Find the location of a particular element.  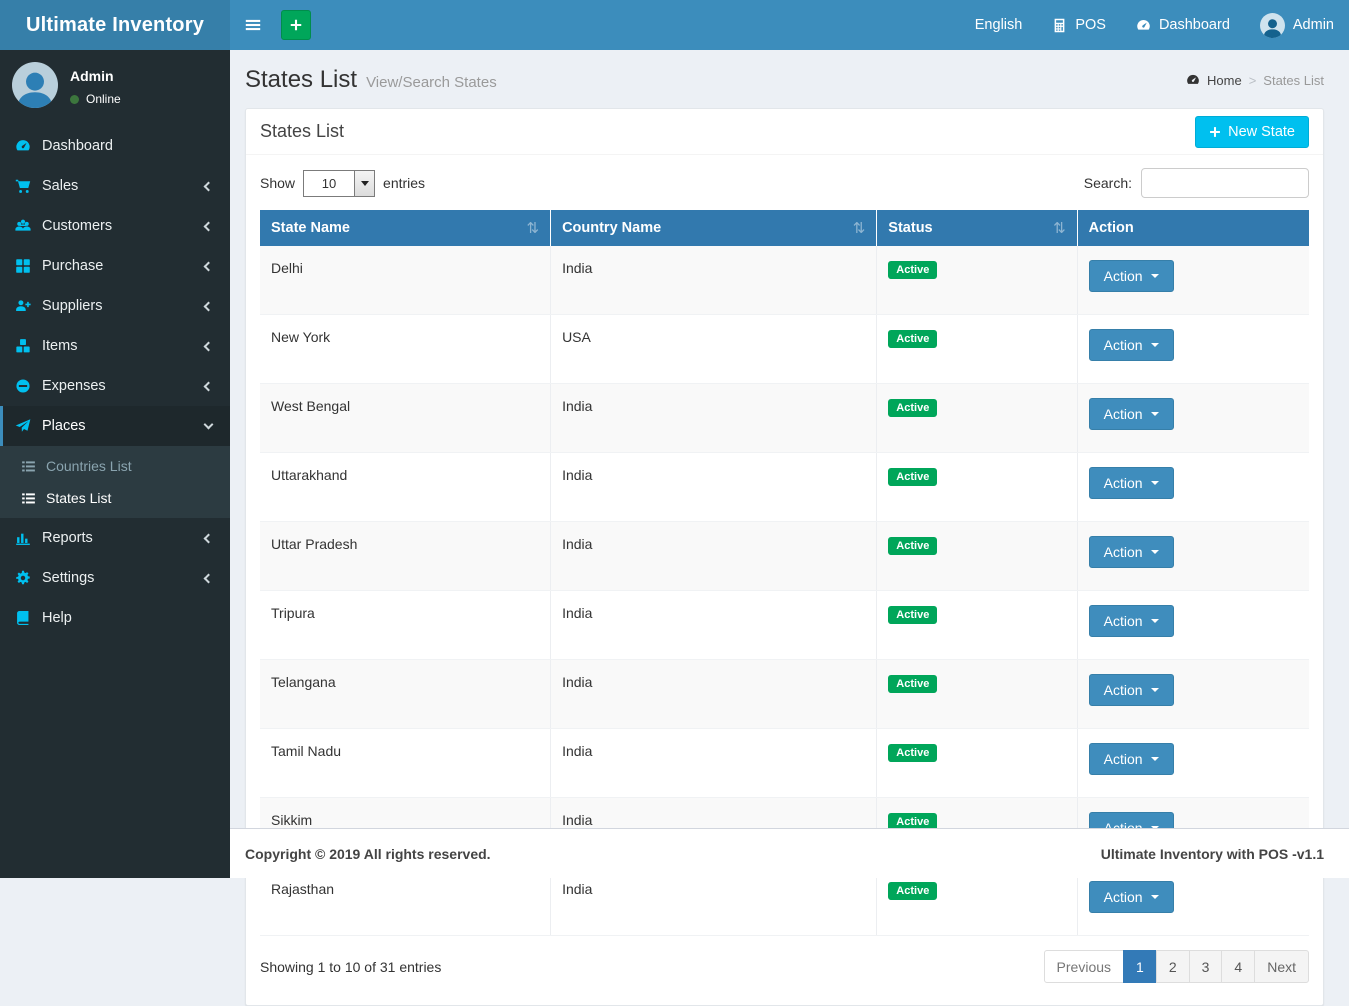

show-label: Show is located at coordinates (278, 183).